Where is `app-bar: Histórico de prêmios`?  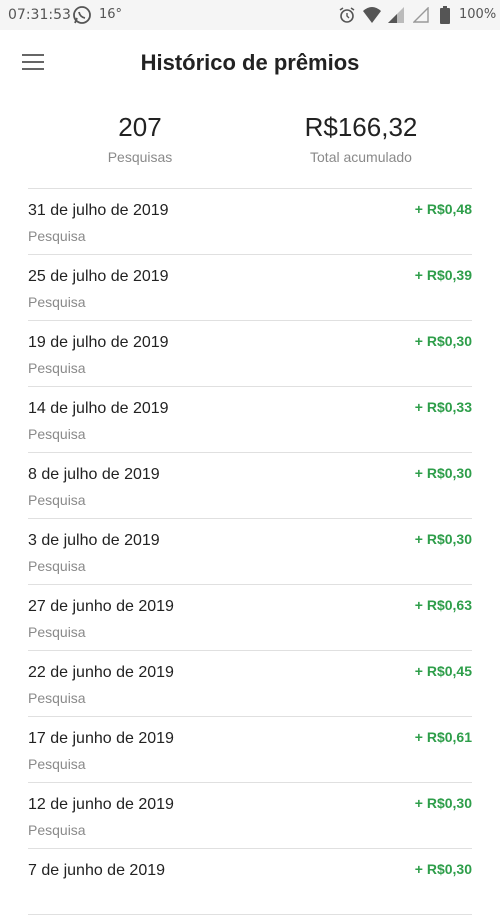 app-bar: Histórico de prêmios is located at coordinates (250, 62).